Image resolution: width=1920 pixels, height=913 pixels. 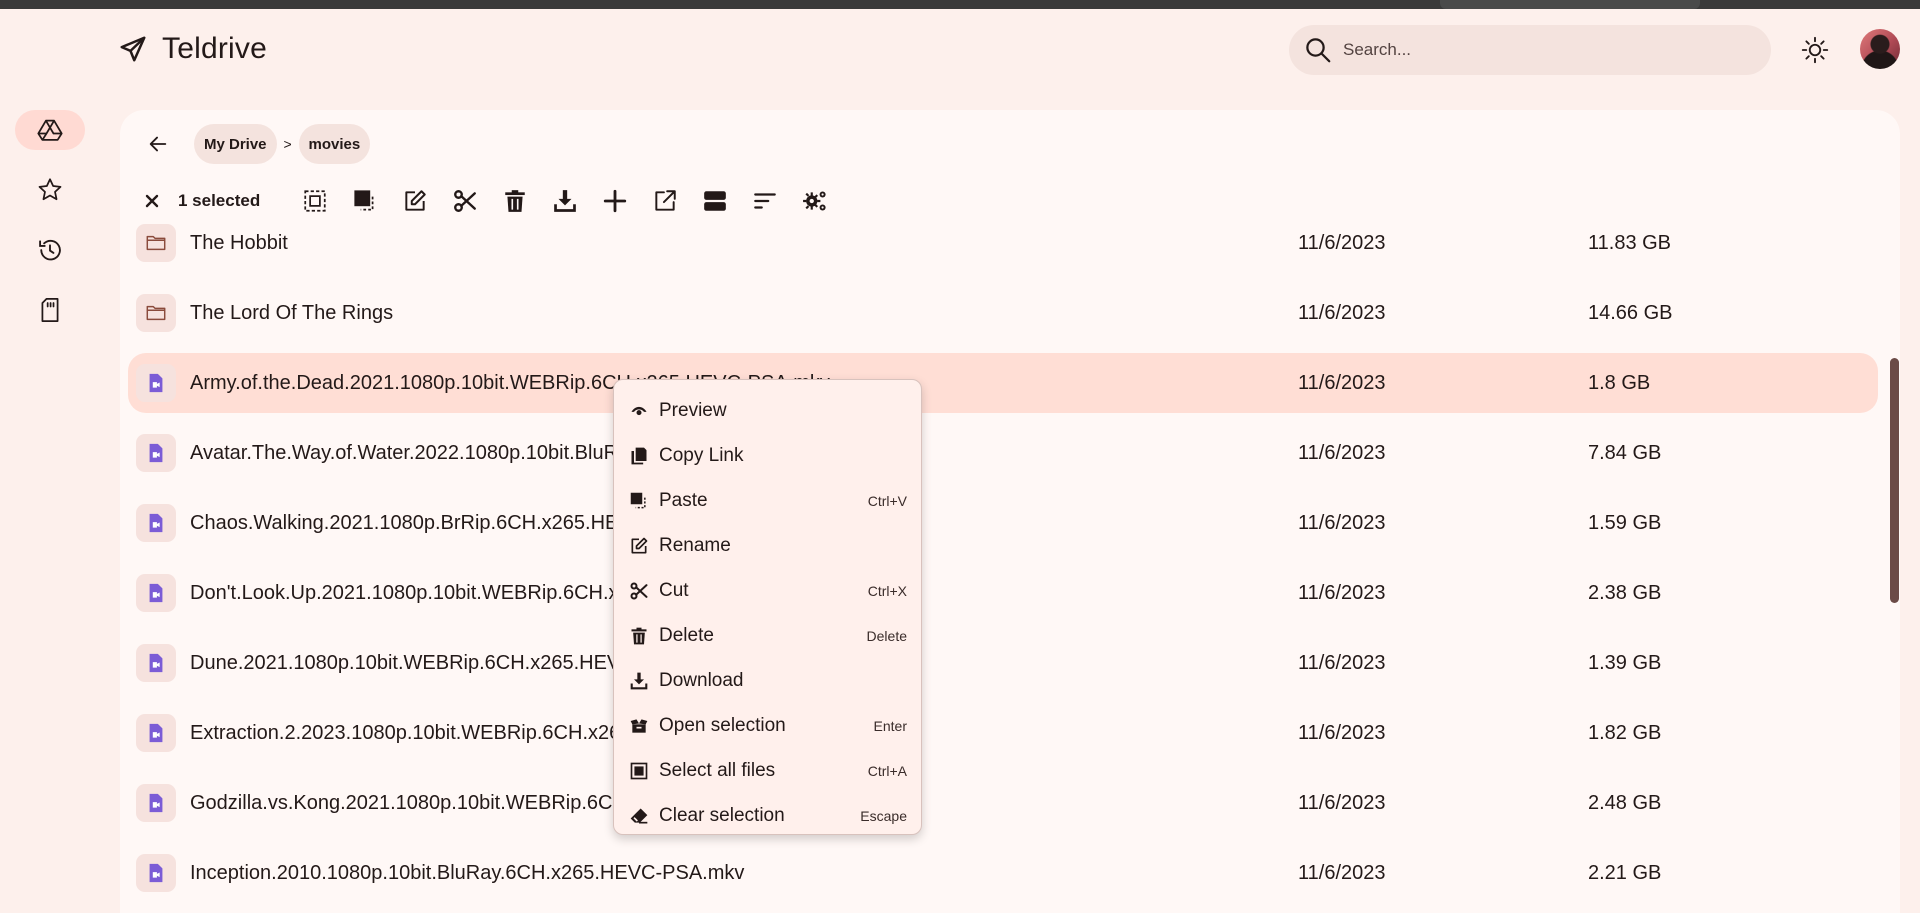 I want to click on app-header: Teldrive, so click(x=960, y=50).